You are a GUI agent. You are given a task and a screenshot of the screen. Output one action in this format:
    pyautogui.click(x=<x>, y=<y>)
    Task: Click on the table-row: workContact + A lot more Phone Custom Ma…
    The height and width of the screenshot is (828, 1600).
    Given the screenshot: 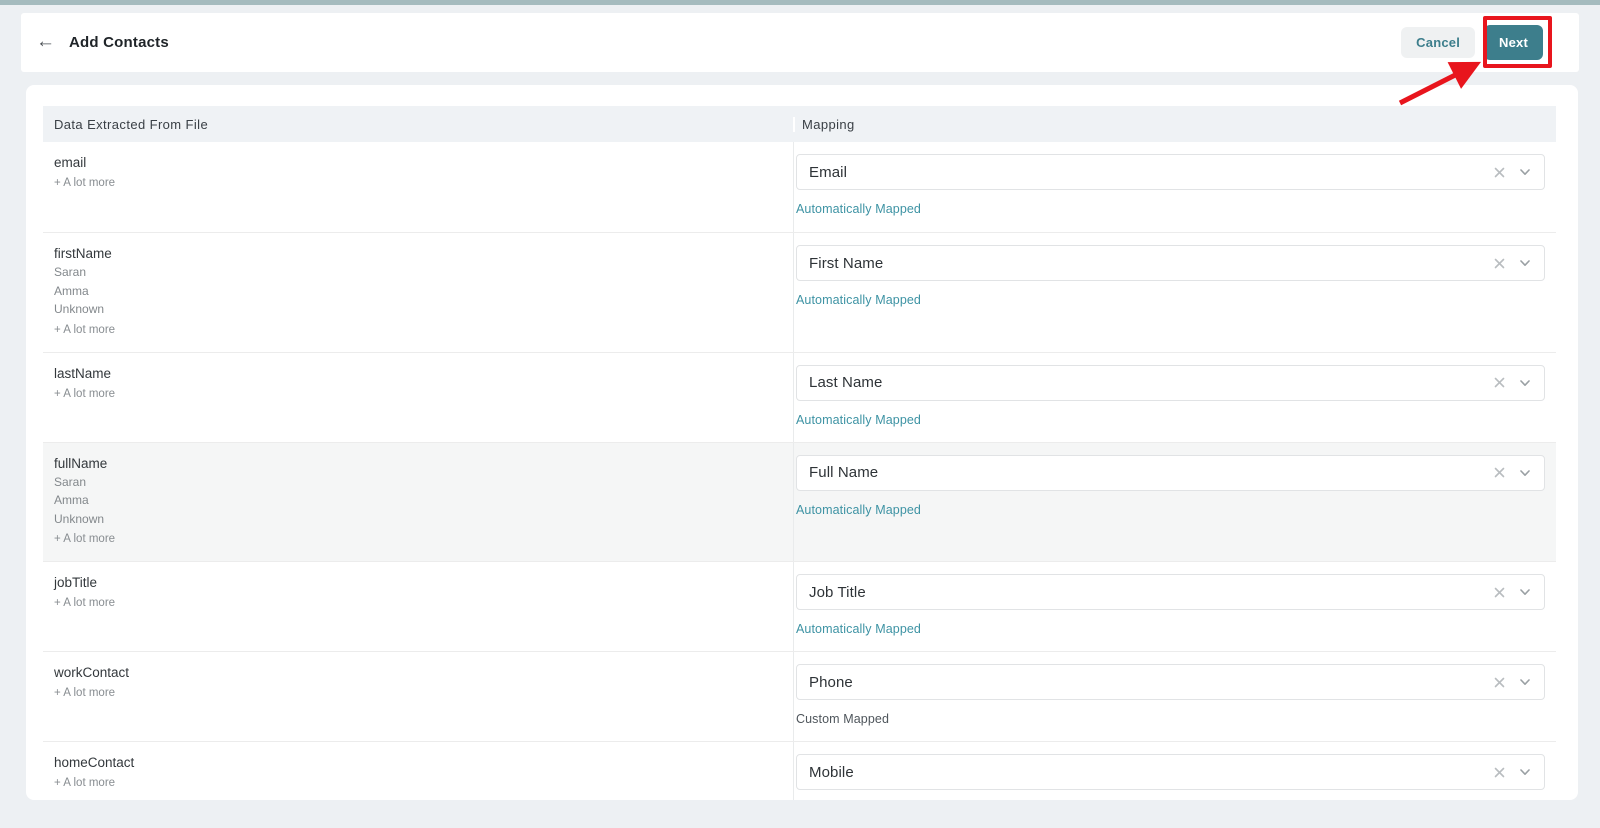 What is the action you would take?
    pyautogui.click(x=799, y=696)
    